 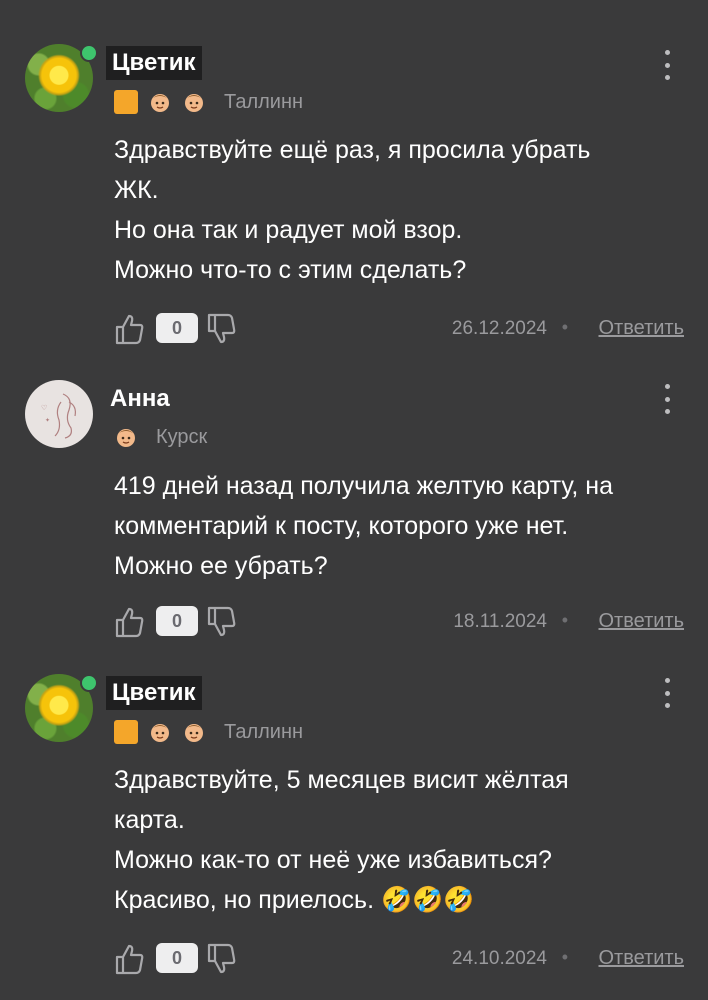 I want to click on author-name: Анна, so click(x=140, y=399).